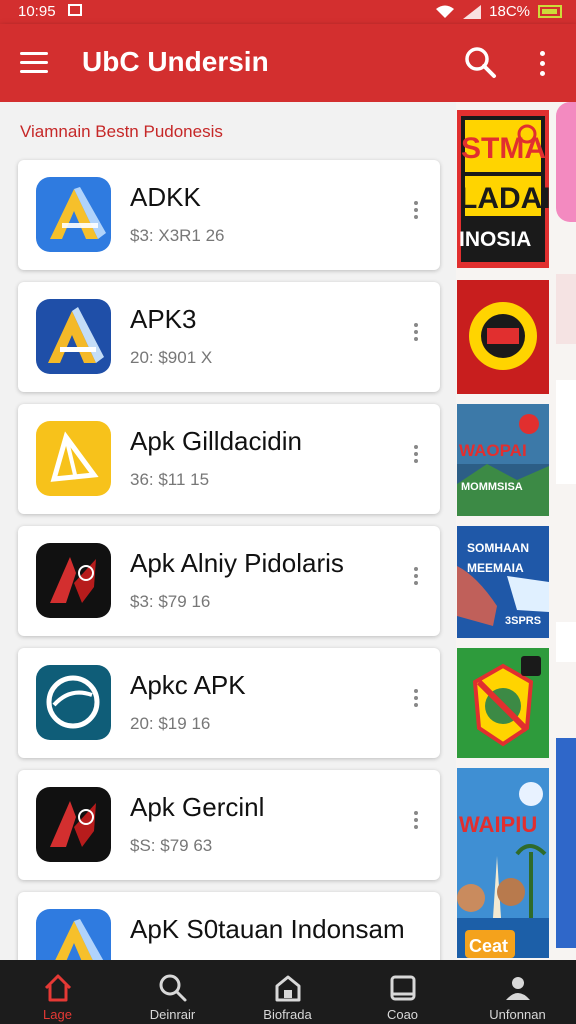 This screenshot has height=1024, width=576. What do you see at coordinates (229, 581) in the screenshot?
I see `app-card: Apk Alniy Pidolaris $3: $79 16` at bounding box center [229, 581].